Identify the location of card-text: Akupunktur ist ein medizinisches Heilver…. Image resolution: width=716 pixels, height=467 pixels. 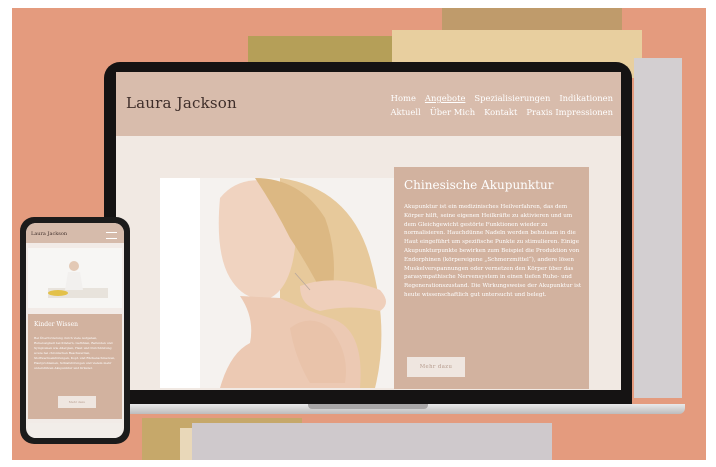
(493, 251).